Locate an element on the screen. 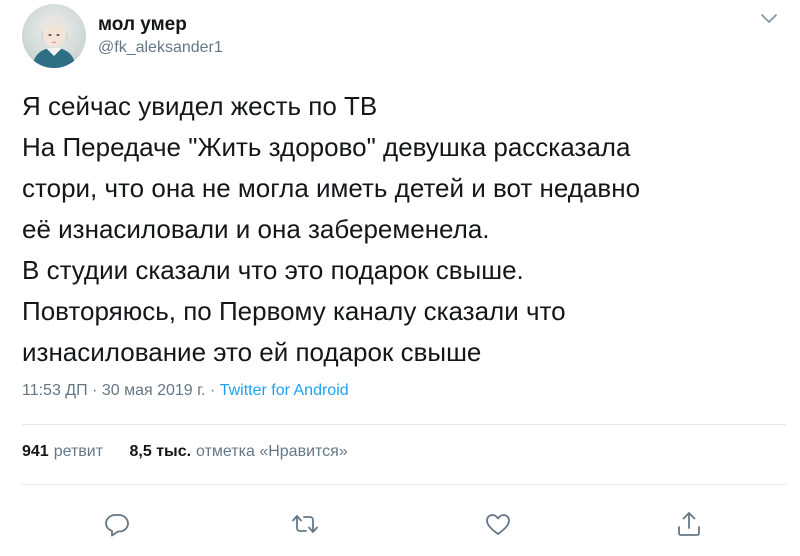 The image size is (800, 556). likes-count: 8,5 тыс. is located at coordinates (160, 451).